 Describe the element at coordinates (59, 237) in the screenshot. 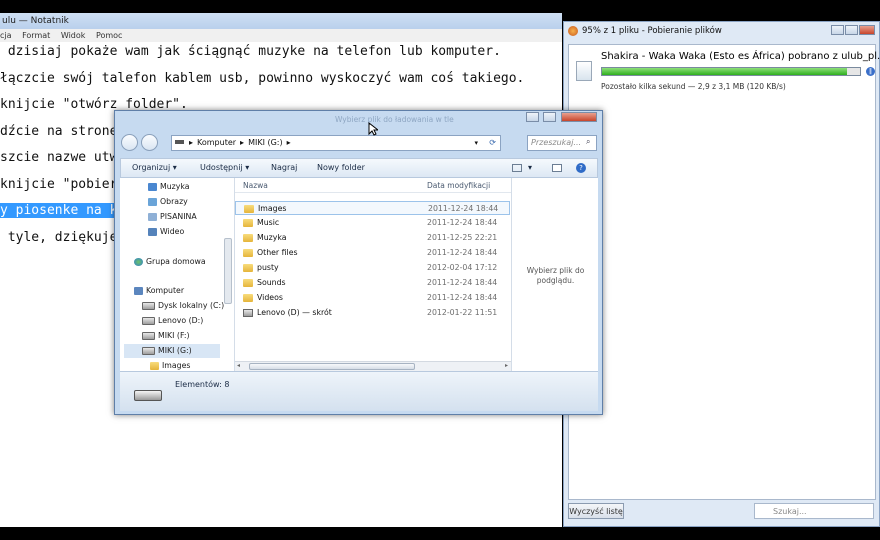

I see `text-line: tyle, dziękuje` at that location.